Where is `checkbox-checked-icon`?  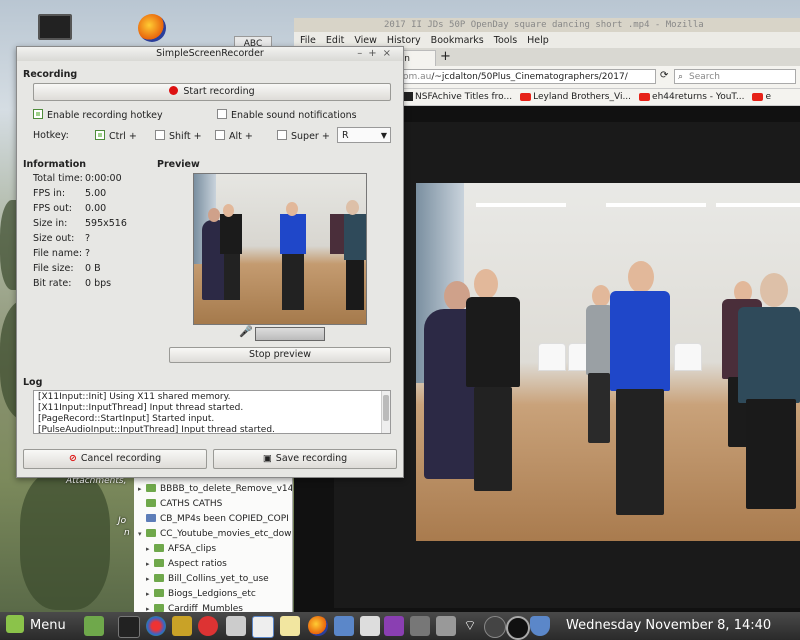
checkbox-checked-icon is located at coordinates (100, 135).